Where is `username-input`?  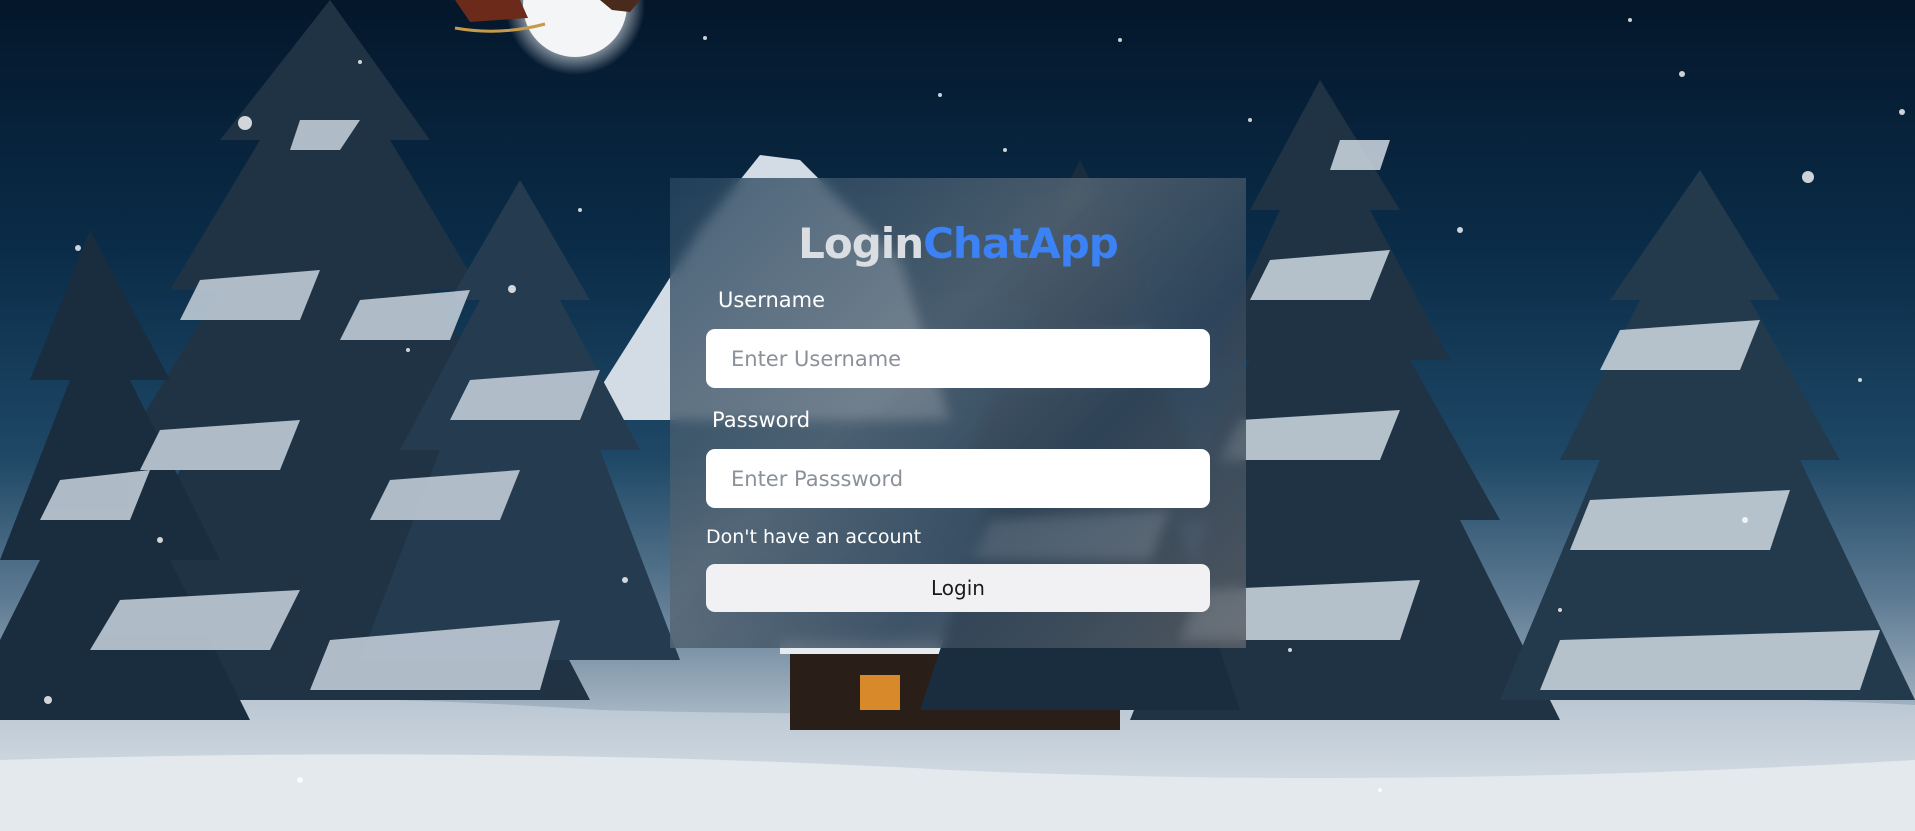 username-input is located at coordinates (958, 358).